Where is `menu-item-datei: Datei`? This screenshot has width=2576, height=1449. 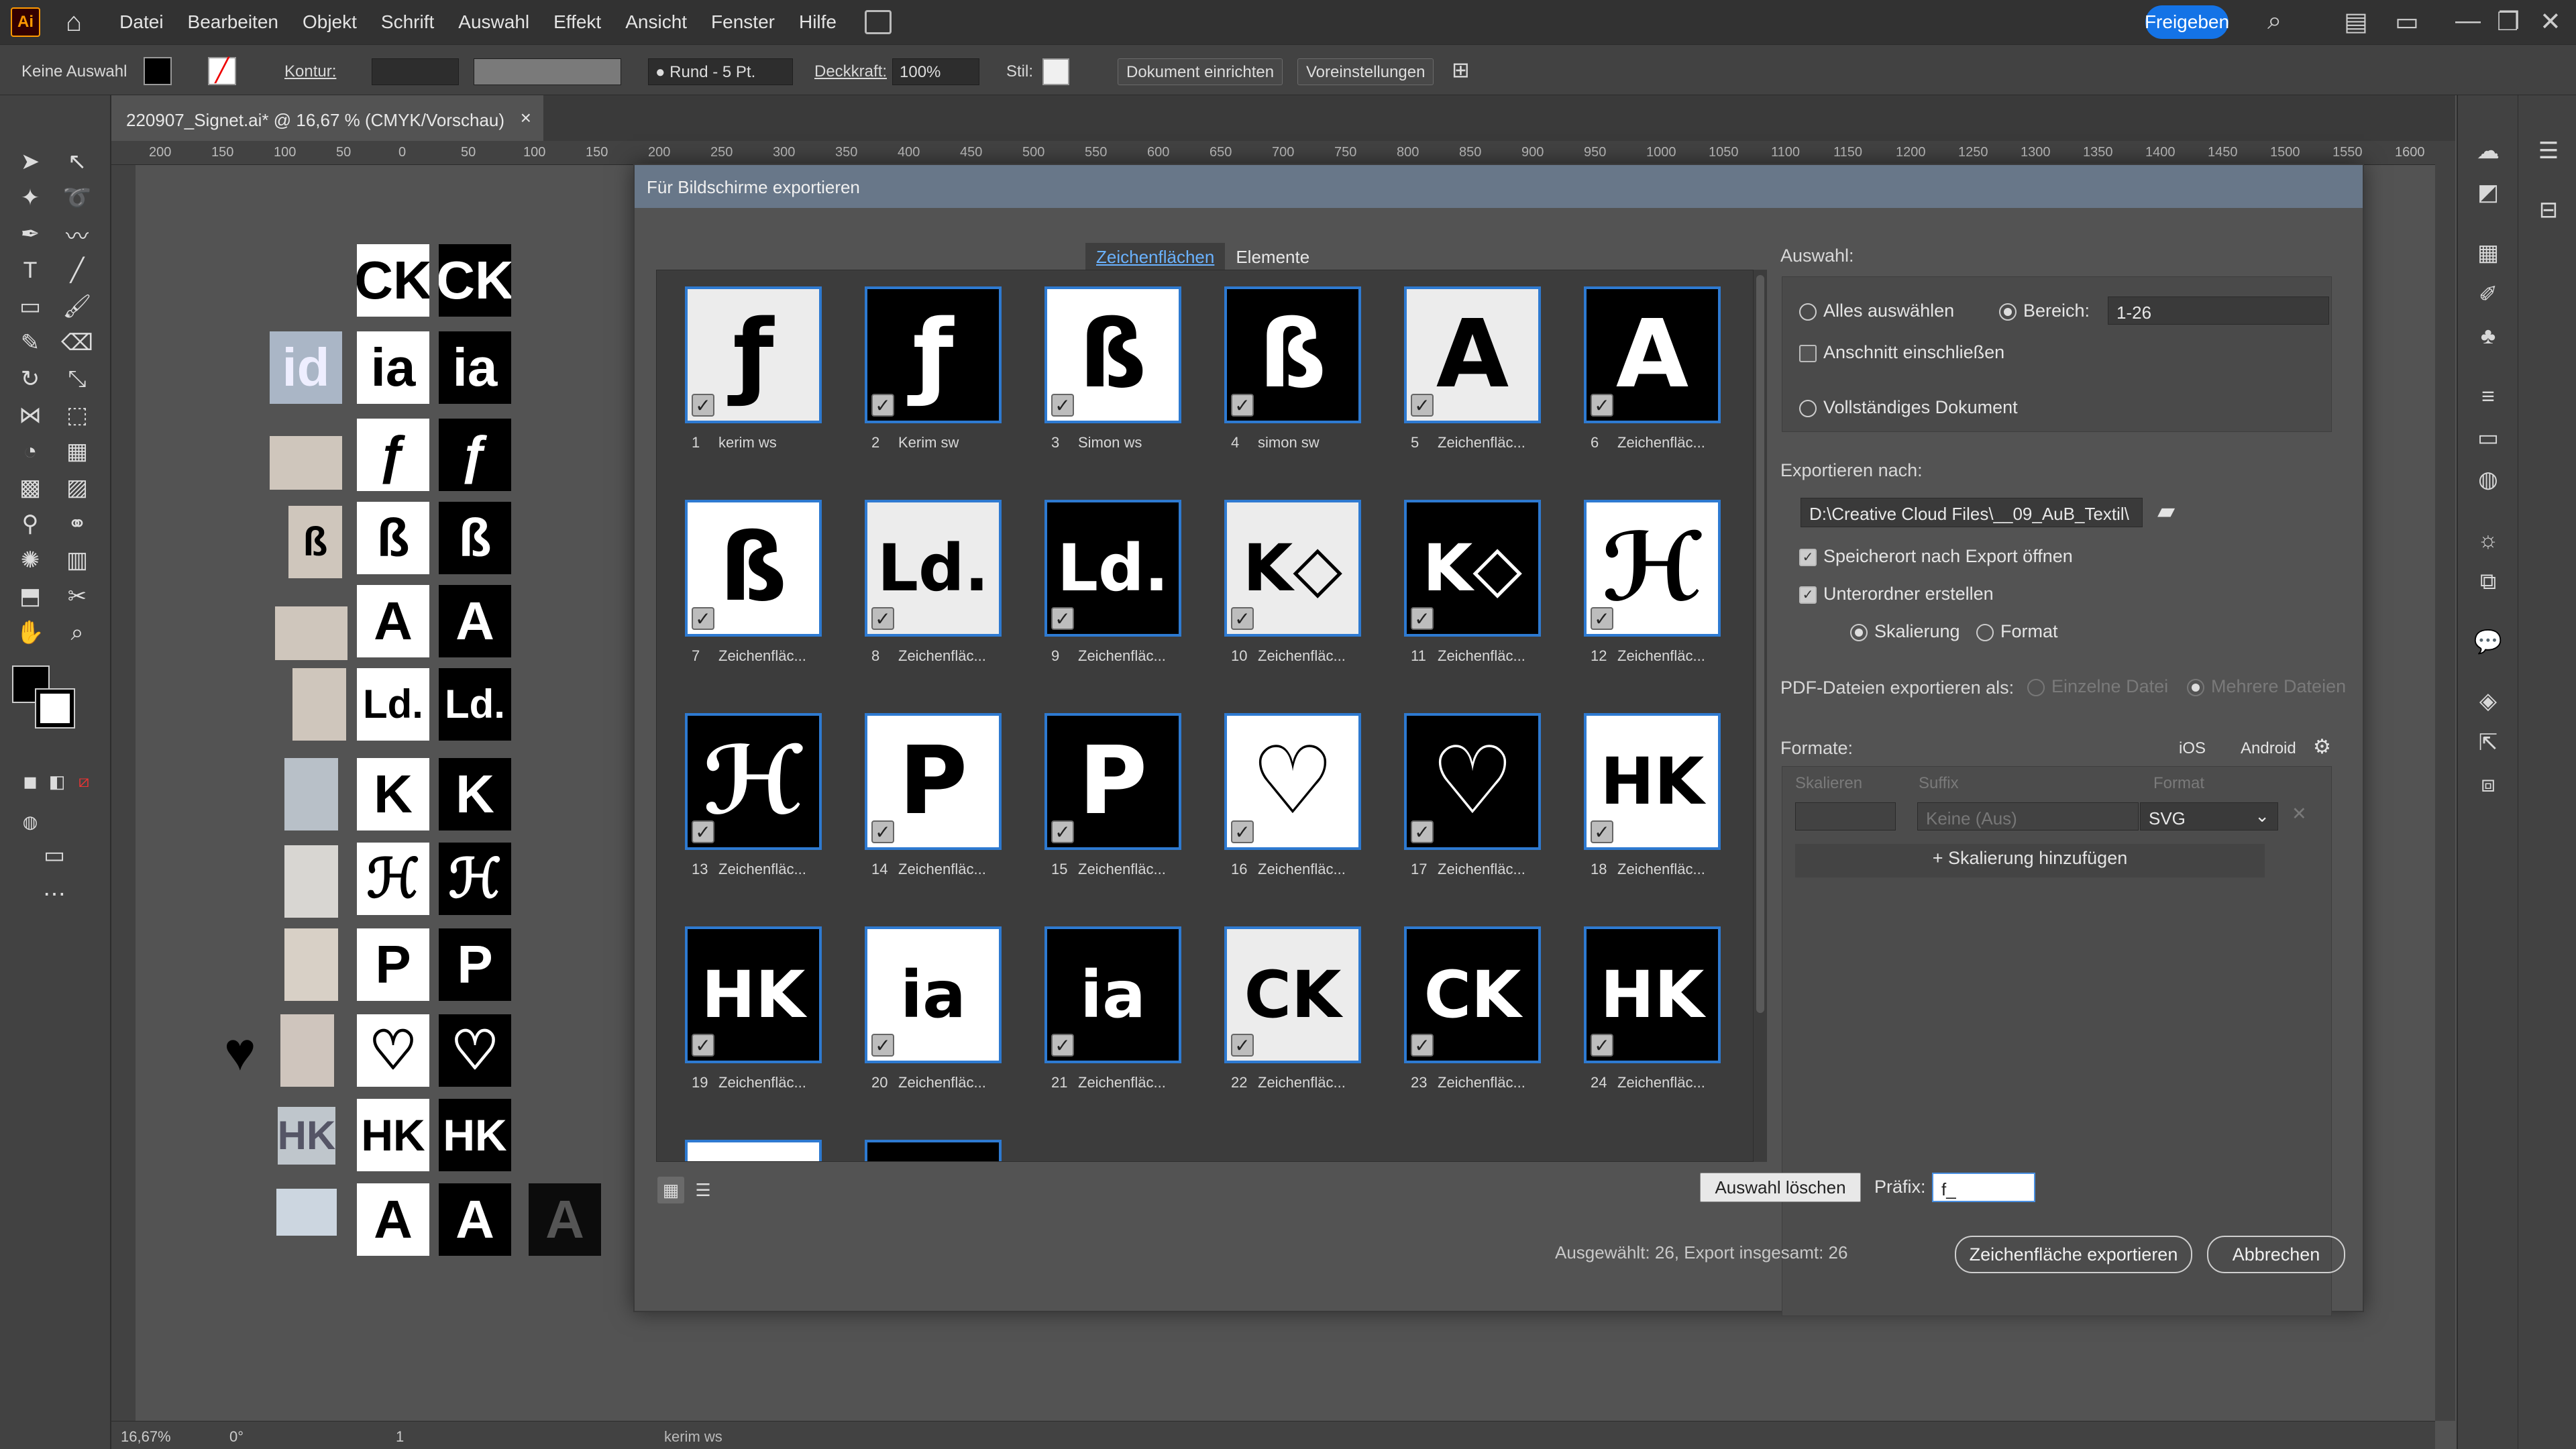
menu-item-datei: Datei is located at coordinates (141, 22).